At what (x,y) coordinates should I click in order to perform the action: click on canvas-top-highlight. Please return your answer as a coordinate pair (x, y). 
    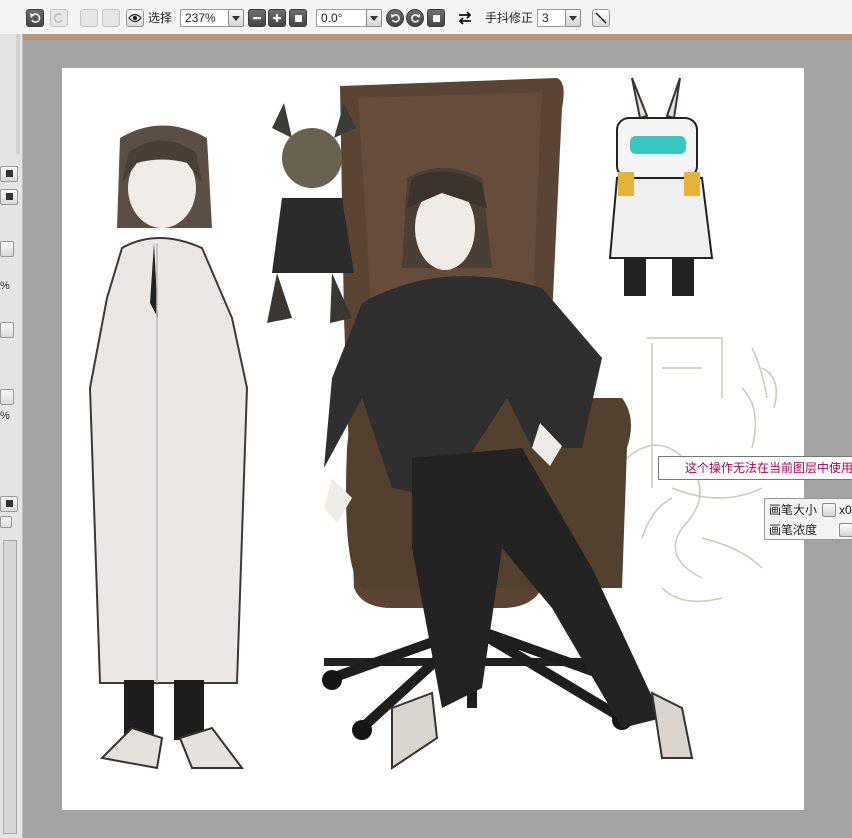
    Looking at the image, I should click on (437, 37).